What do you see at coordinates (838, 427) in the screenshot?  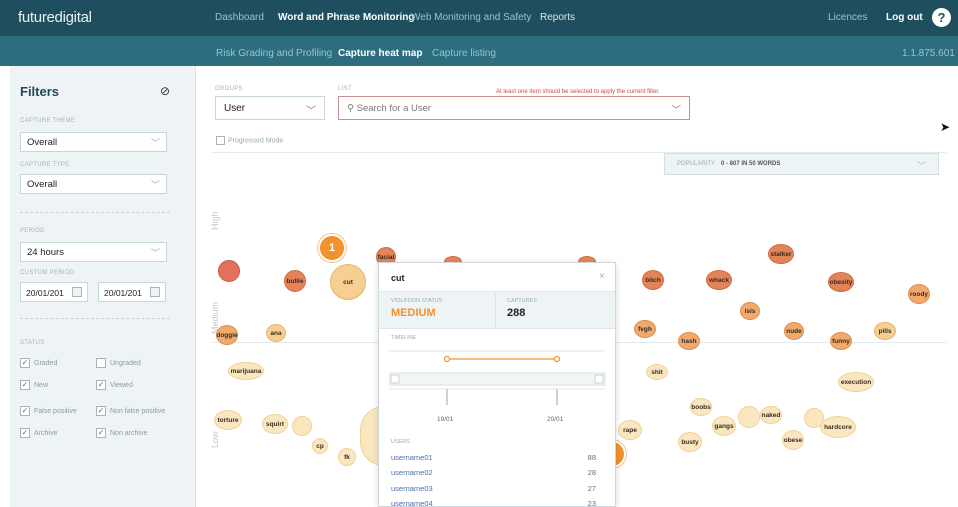 I see `heatmap-bubble: hardcore` at bounding box center [838, 427].